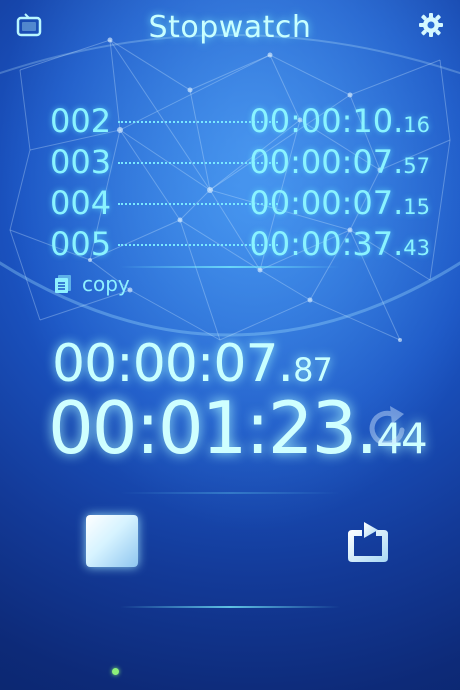 This screenshot has height=690, width=460. What do you see at coordinates (230, 493) in the screenshot?
I see `controls-top-divider` at bounding box center [230, 493].